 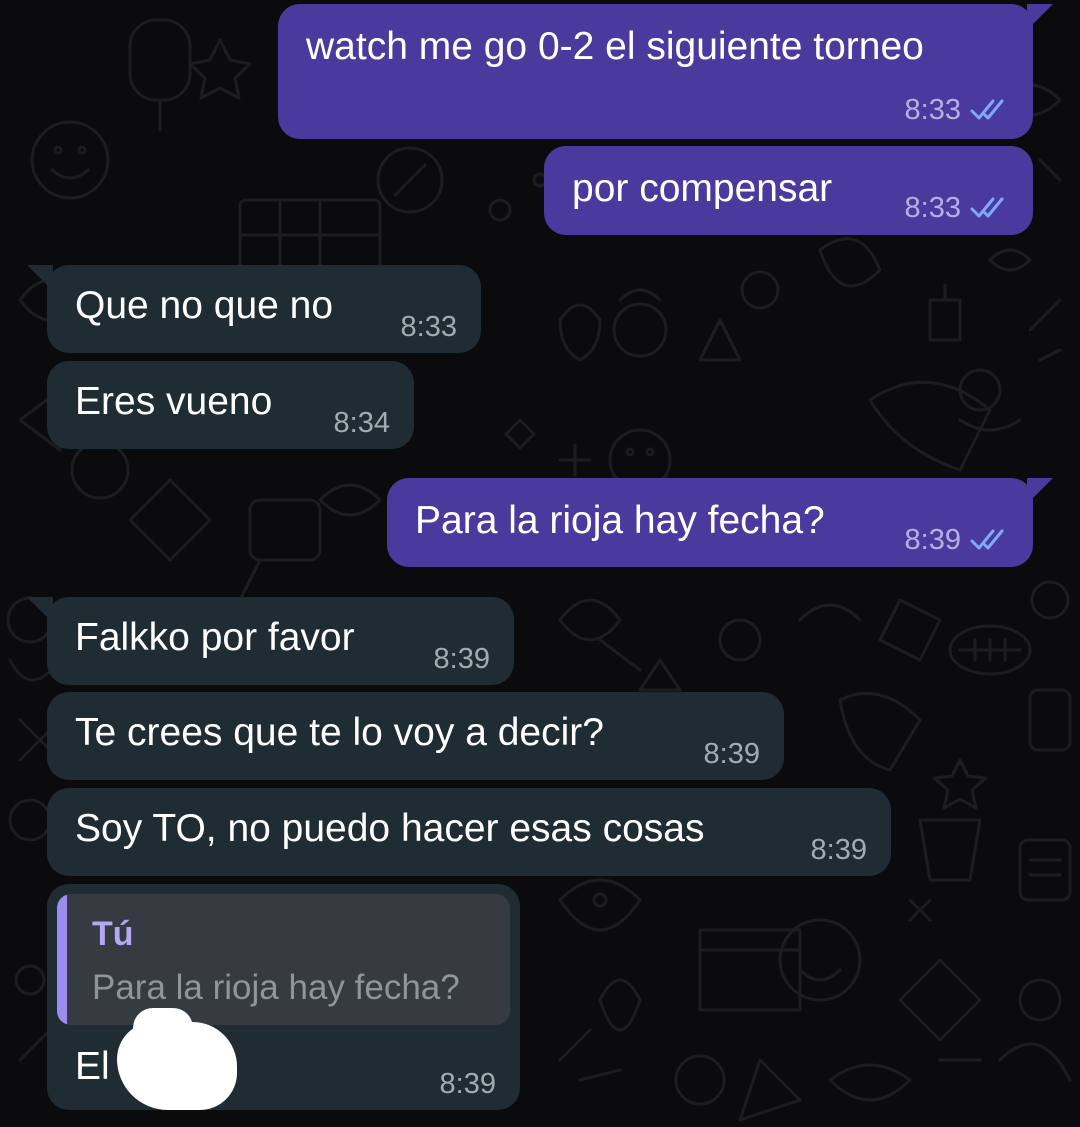 I want to click on message-incoming-reply: Tú Para la rioja hay fecha? El 8:39, so click(x=283, y=997).